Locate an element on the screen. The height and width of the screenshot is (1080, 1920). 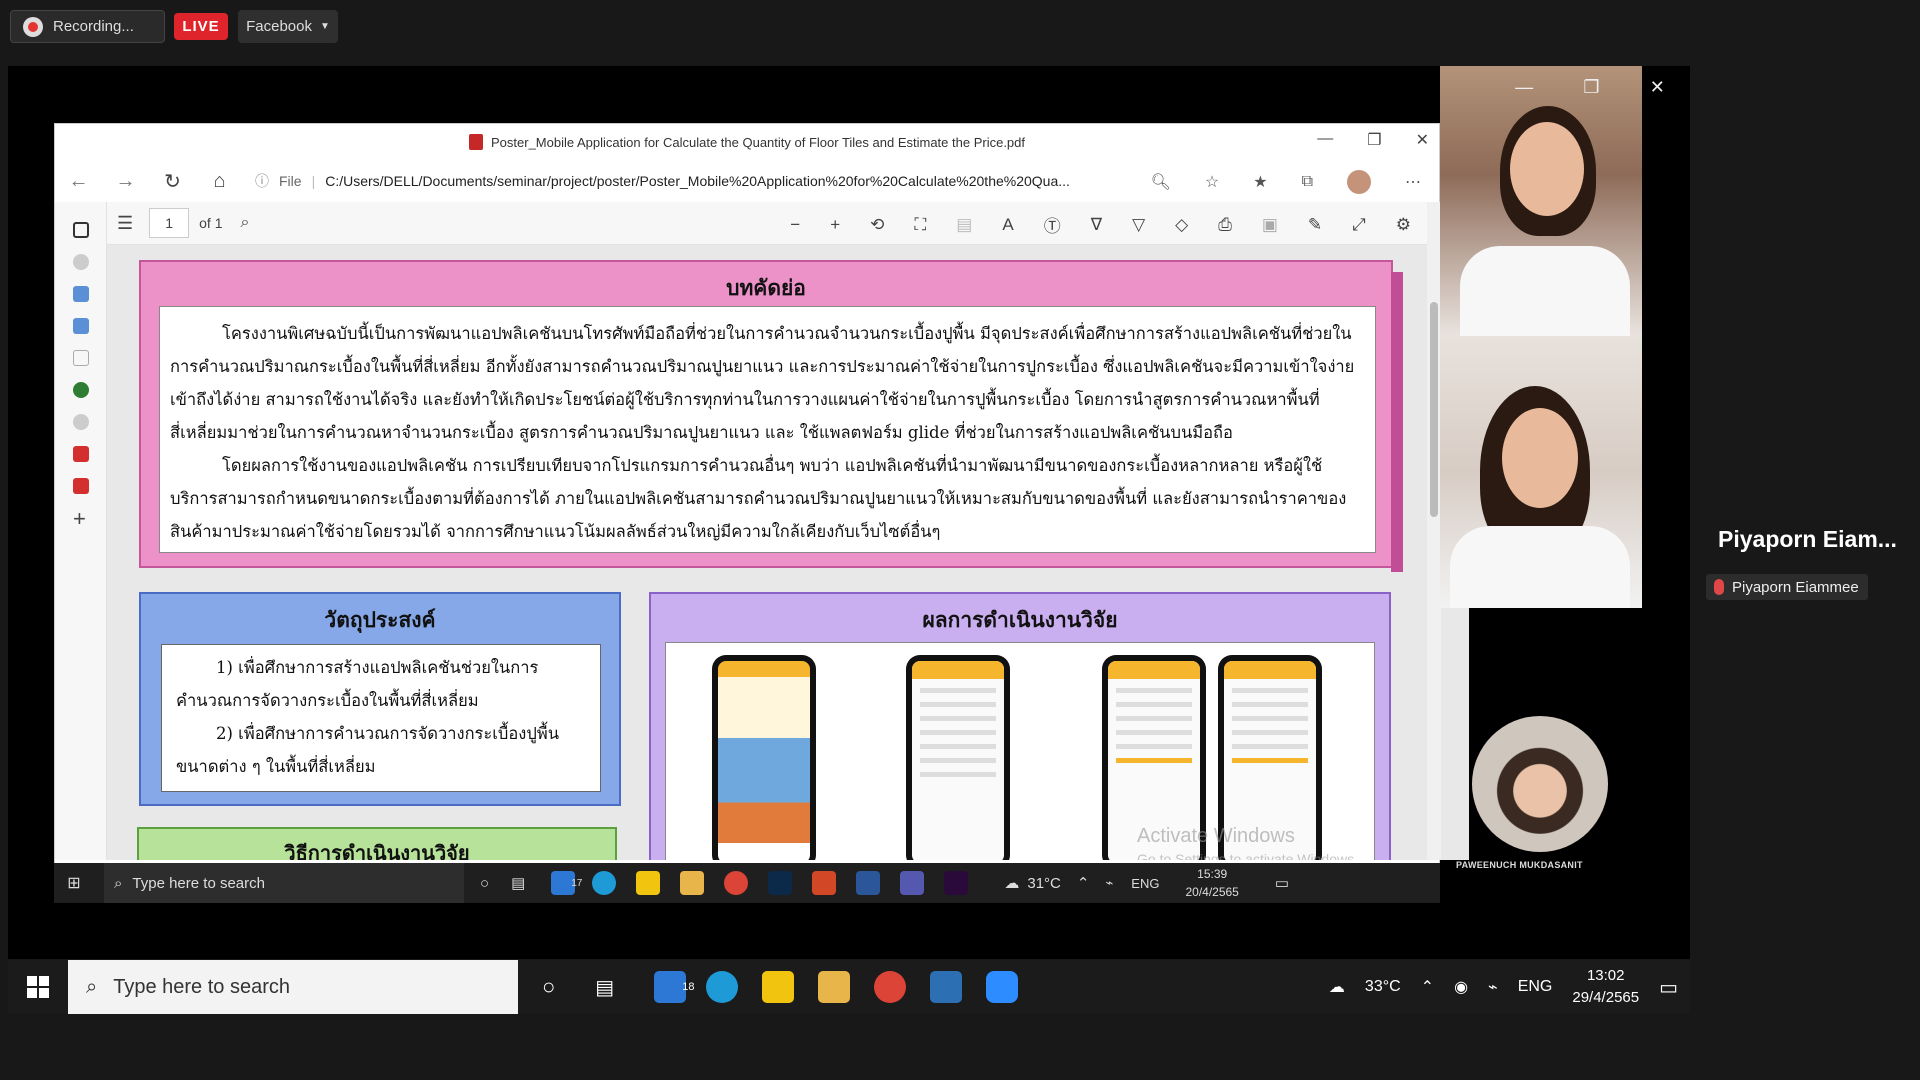
page-total: of 1 is located at coordinates (211, 223).